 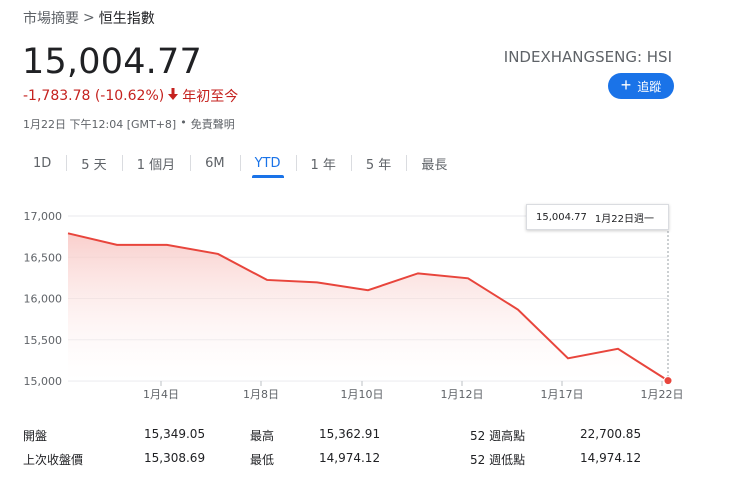 I want to click on y-tick-label: 16,000, so click(x=43, y=299).